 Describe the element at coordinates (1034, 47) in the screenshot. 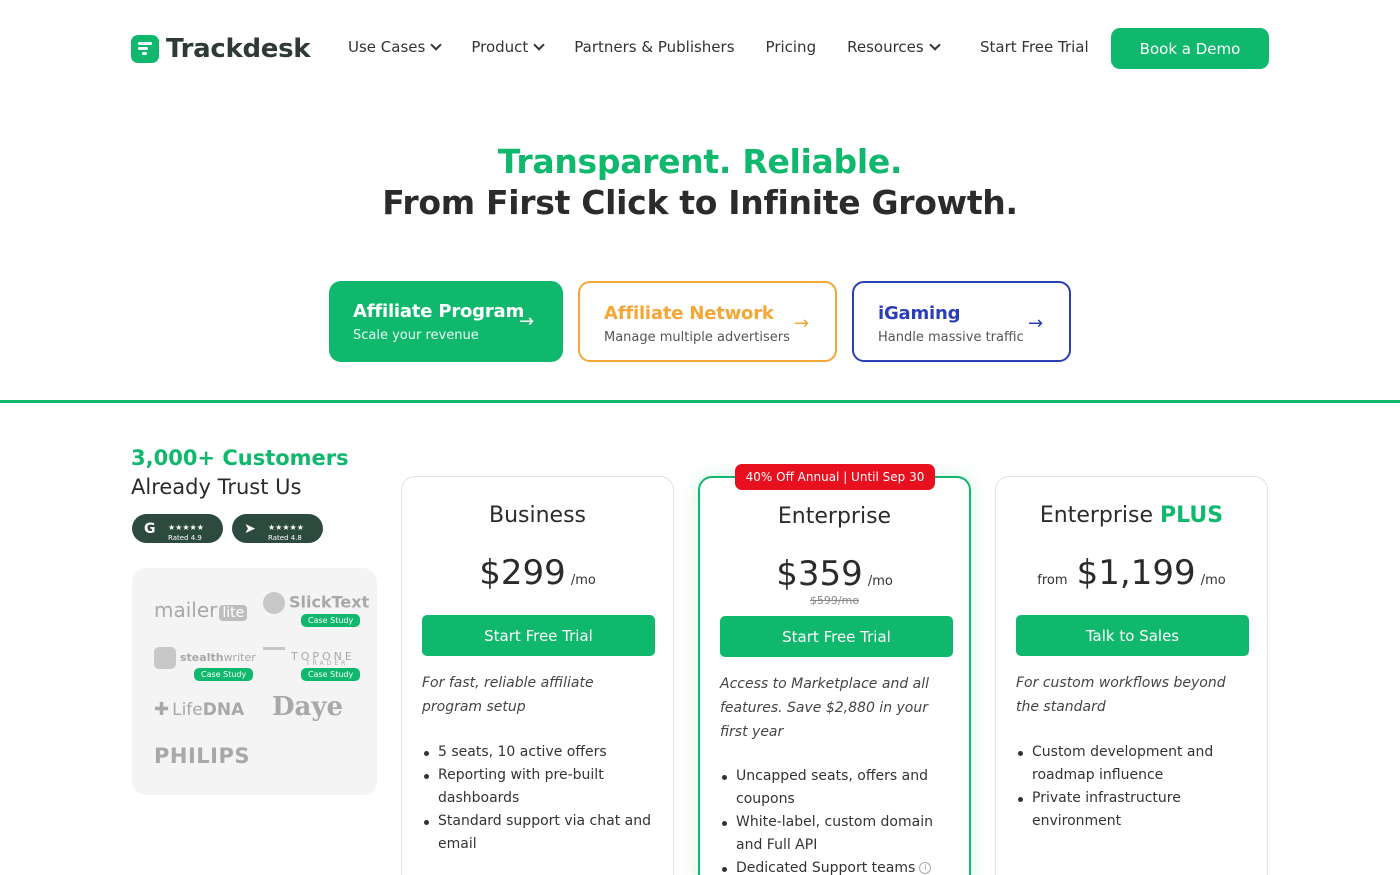

I see `nav-start-trial-link: Start Free Trial` at that location.